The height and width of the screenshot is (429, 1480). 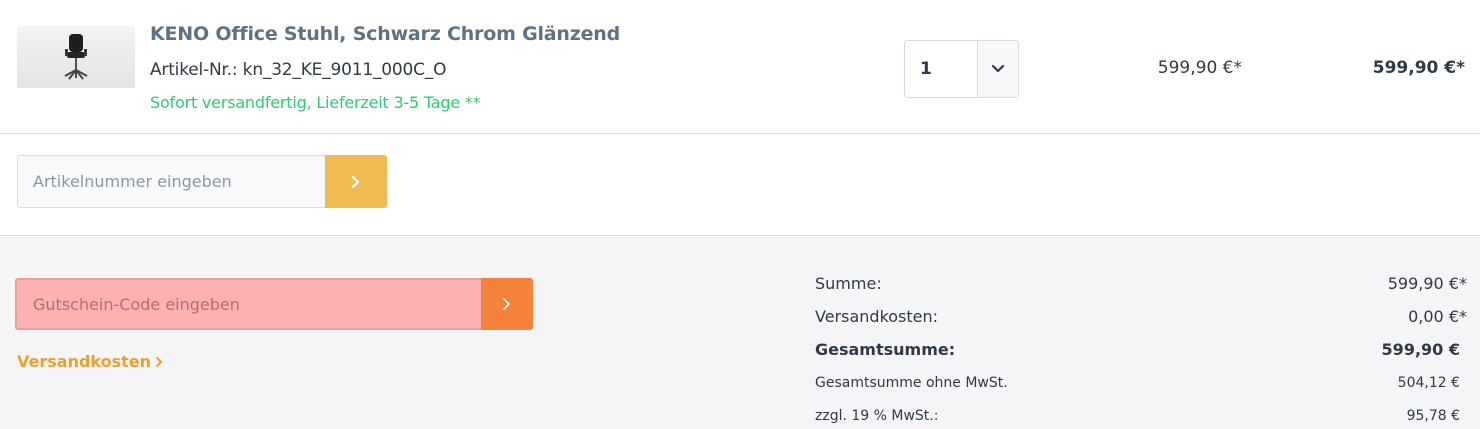 I want to click on shipping-label: Versandkosten:, so click(x=877, y=316).